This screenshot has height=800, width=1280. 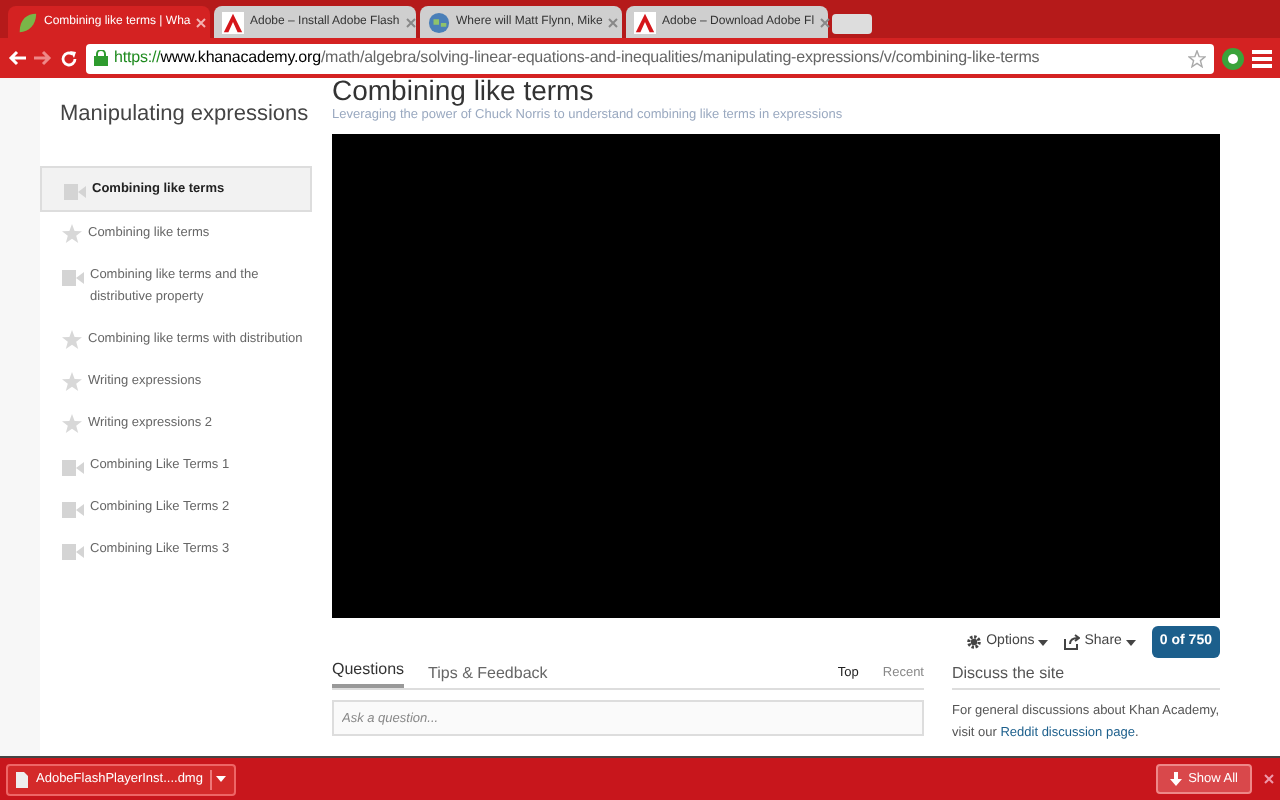 I want to click on lock-icon, so click(x=101, y=58).